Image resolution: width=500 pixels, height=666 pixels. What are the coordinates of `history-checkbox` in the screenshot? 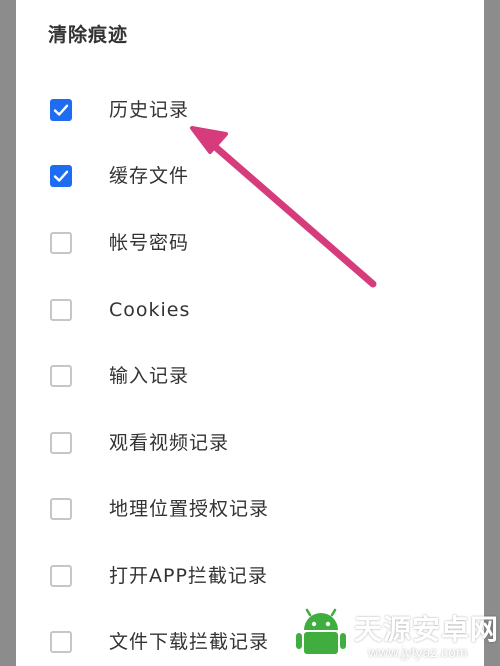 It's located at (61, 110).